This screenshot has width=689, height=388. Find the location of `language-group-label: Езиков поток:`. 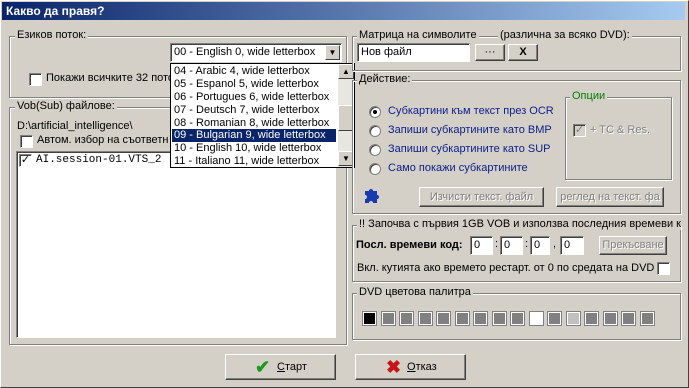

language-group-label: Езиков поток: is located at coordinates (52, 35).